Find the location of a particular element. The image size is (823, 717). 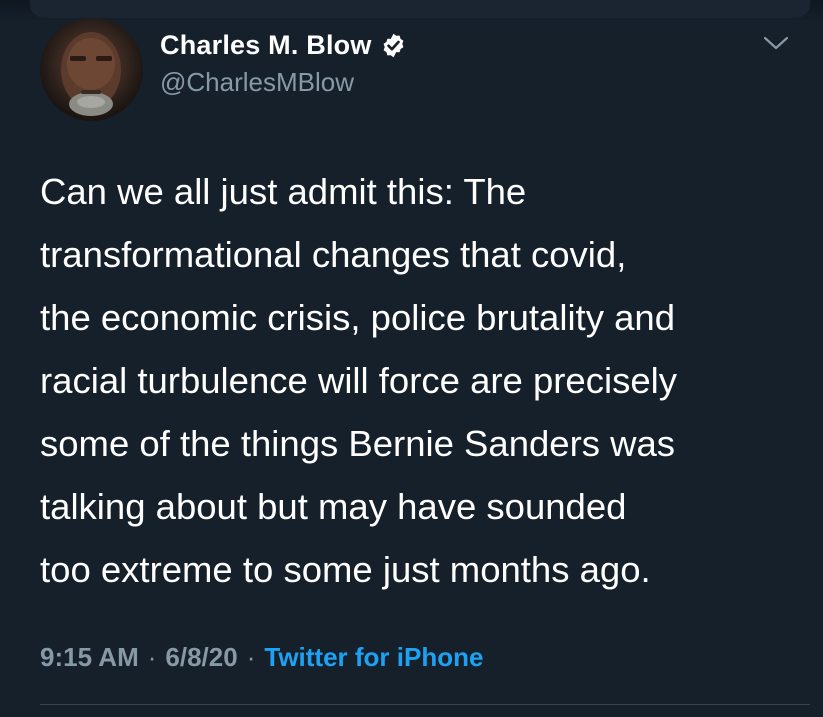

author-name-row: Charles M. Blow is located at coordinates (283, 45).